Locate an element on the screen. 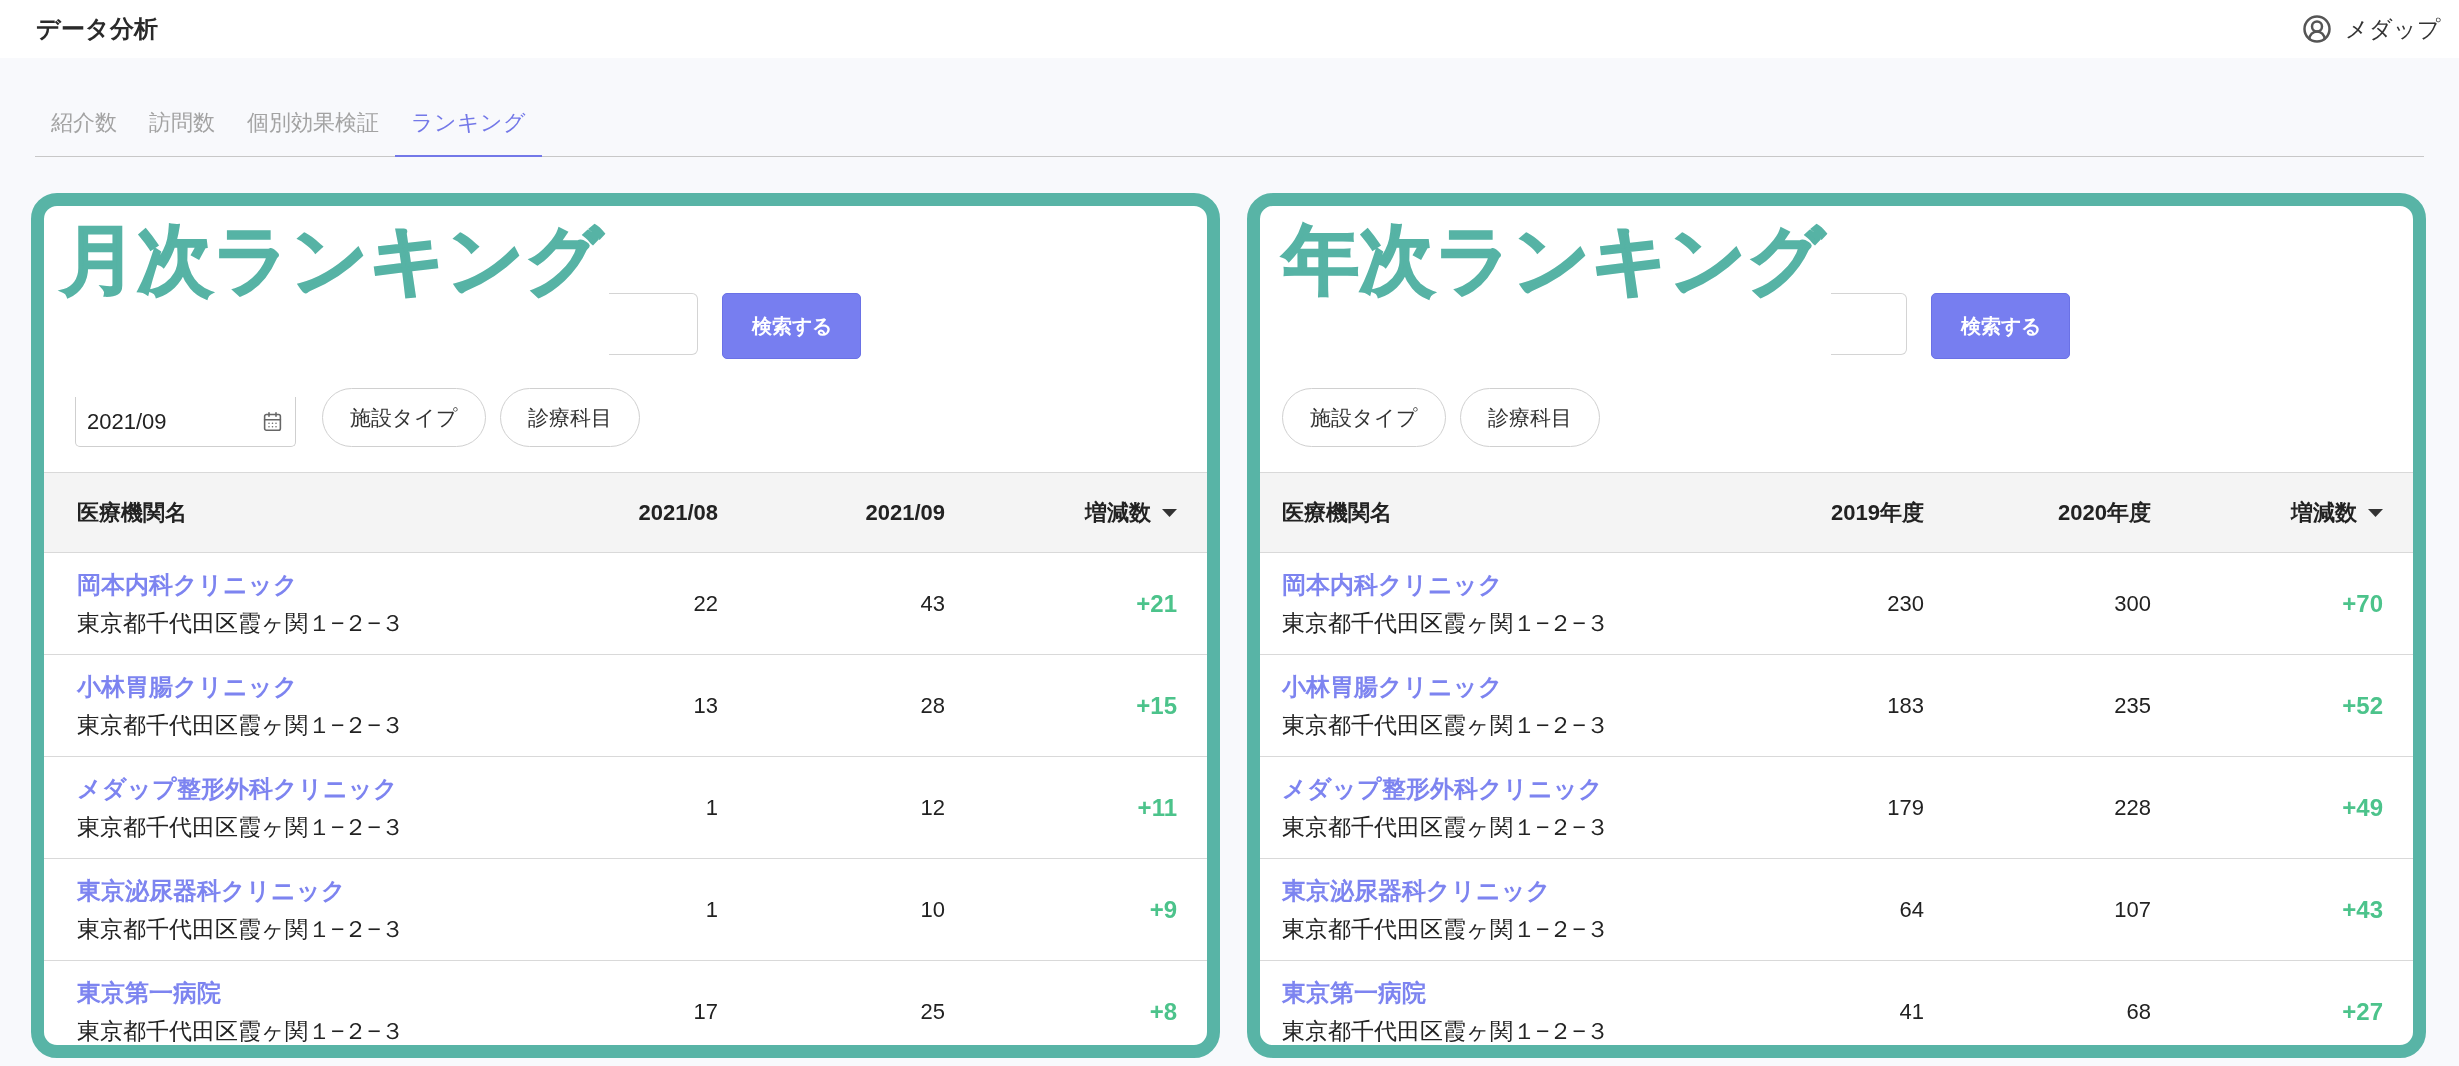 The height and width of the screenshot is (1066, 2459). count-value: 13 is located at coordinates (705, 706).